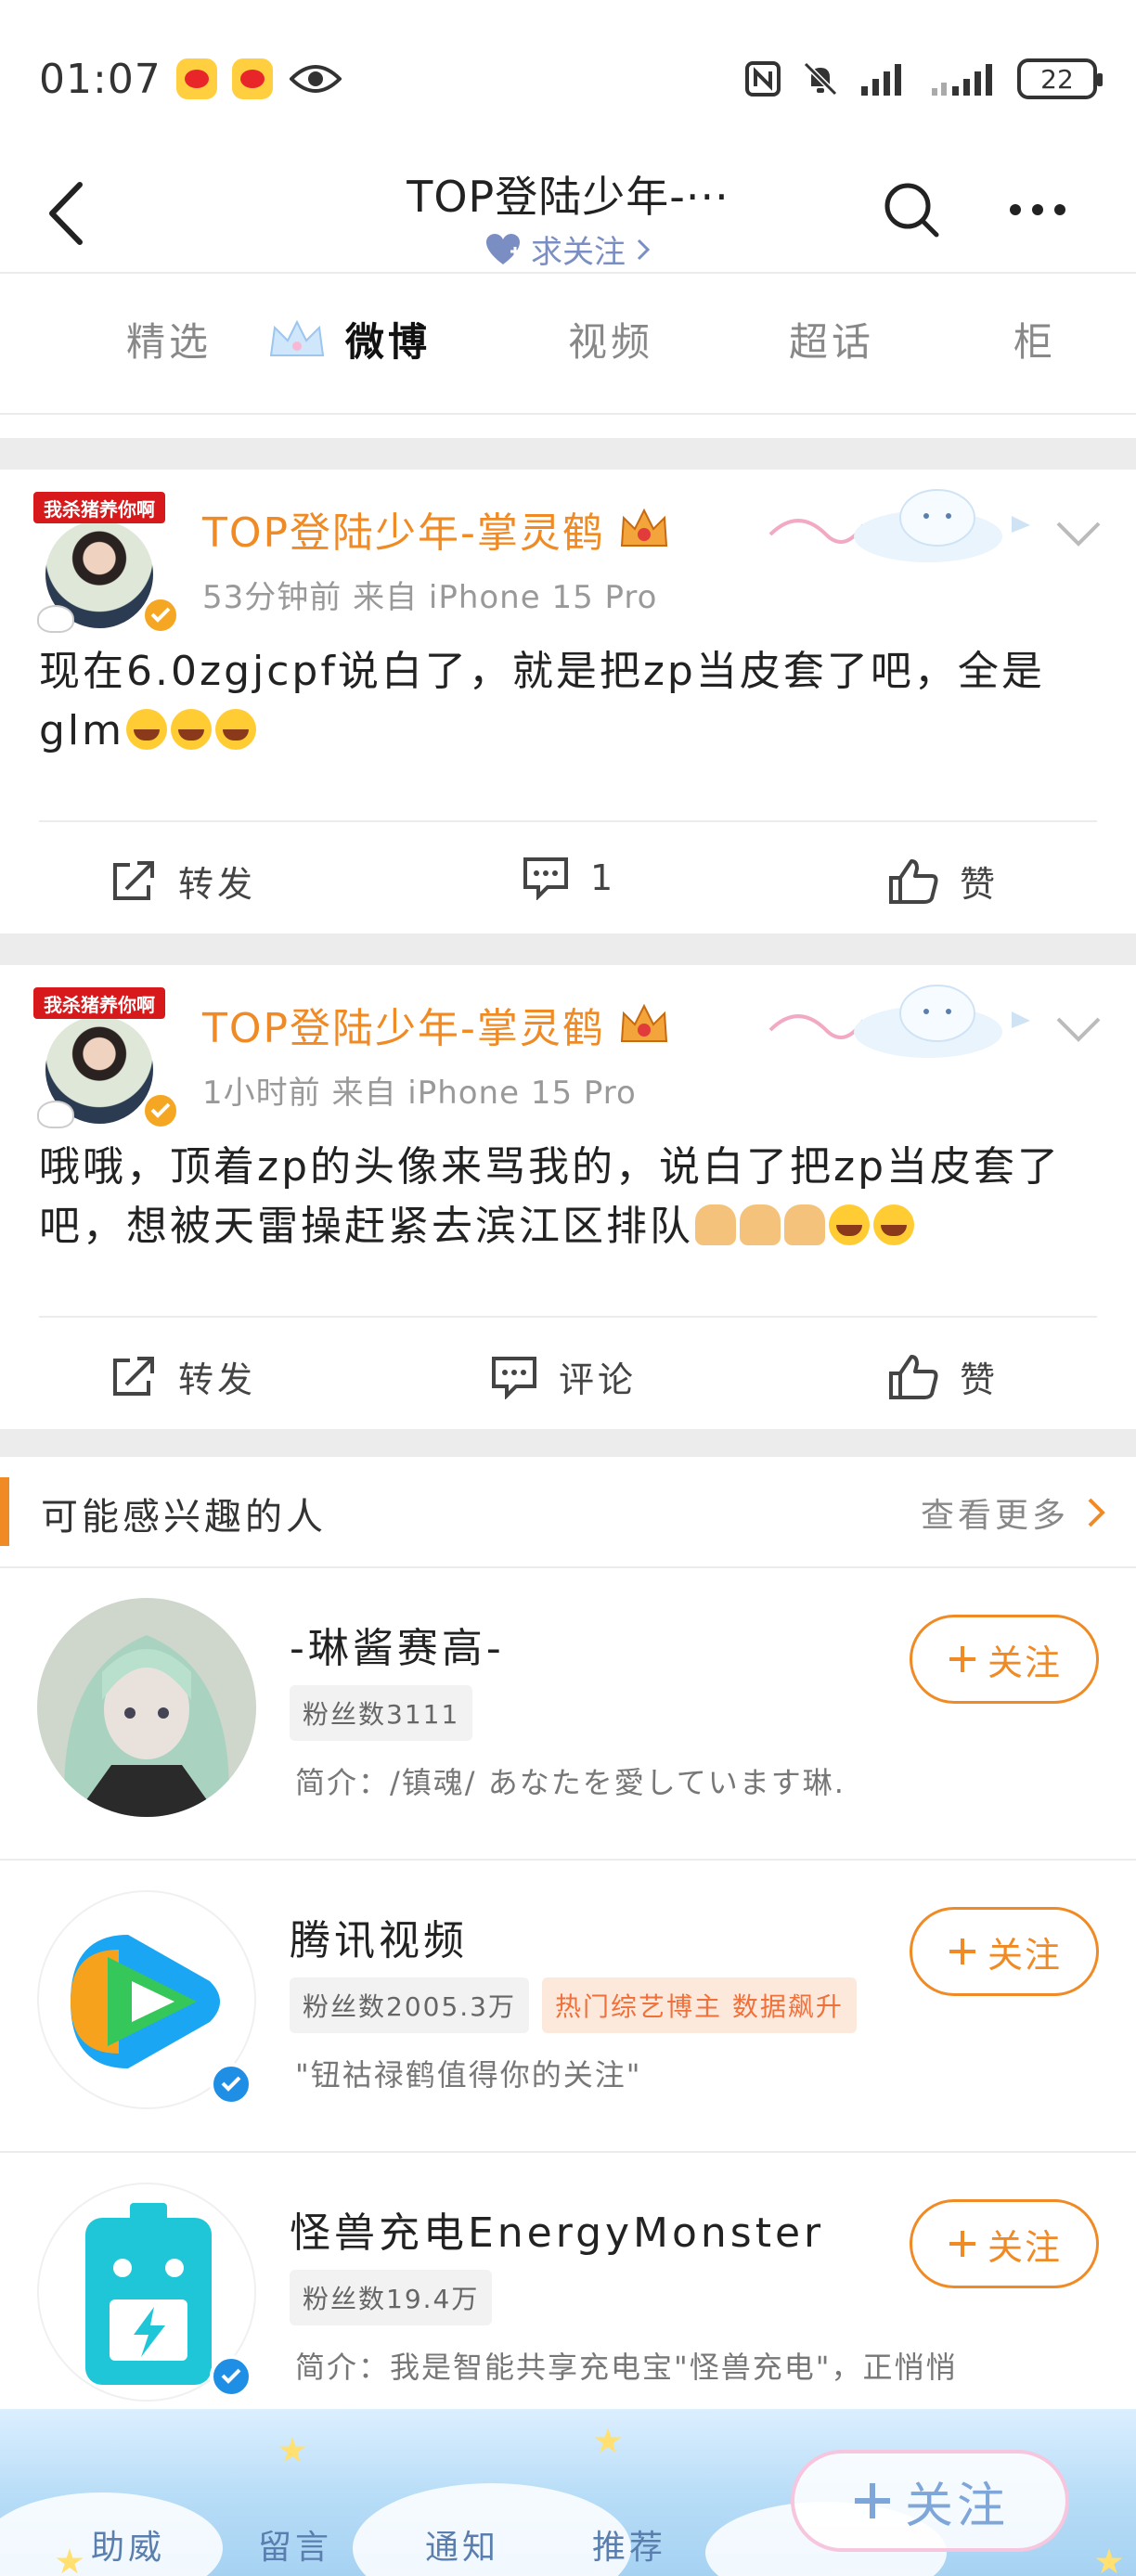  Describe the element at coordinates (568, 197) in the screenshot. I see `page-title: TOP登陆少年-···` at that location.